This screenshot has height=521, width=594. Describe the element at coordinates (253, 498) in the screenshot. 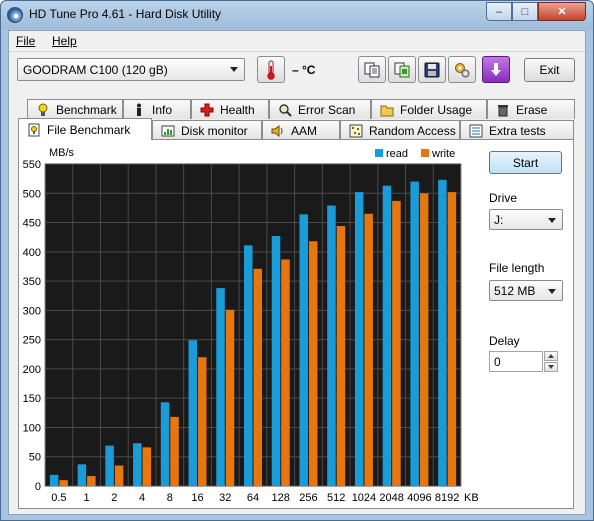

I see `x-tick-label: 64` at that location.